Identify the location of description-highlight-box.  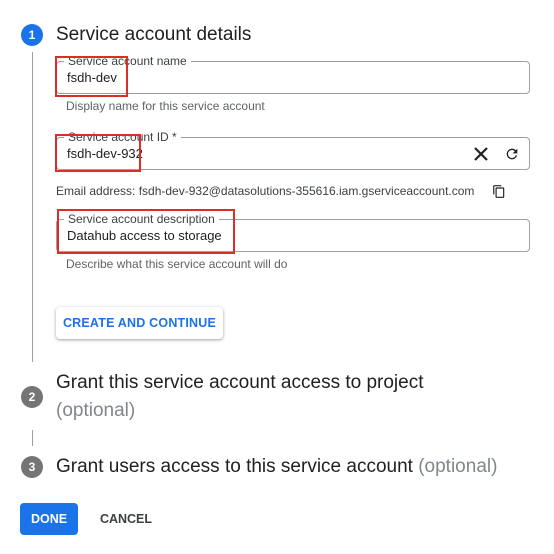
(146, 231).